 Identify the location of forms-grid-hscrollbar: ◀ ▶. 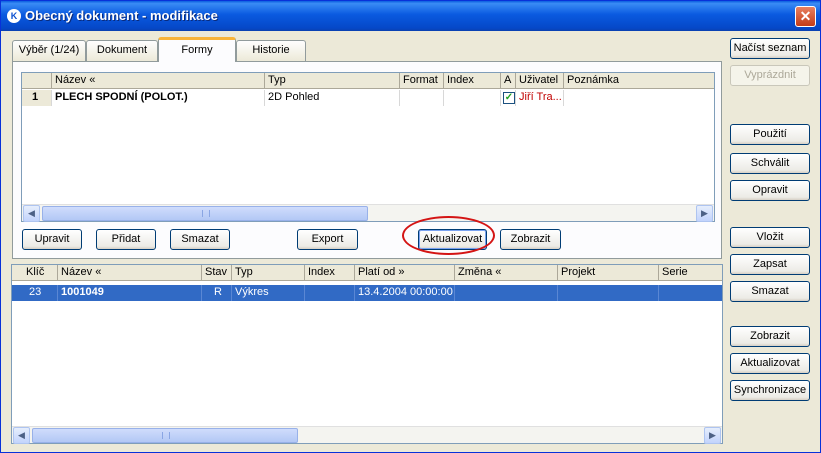
(368, 213).